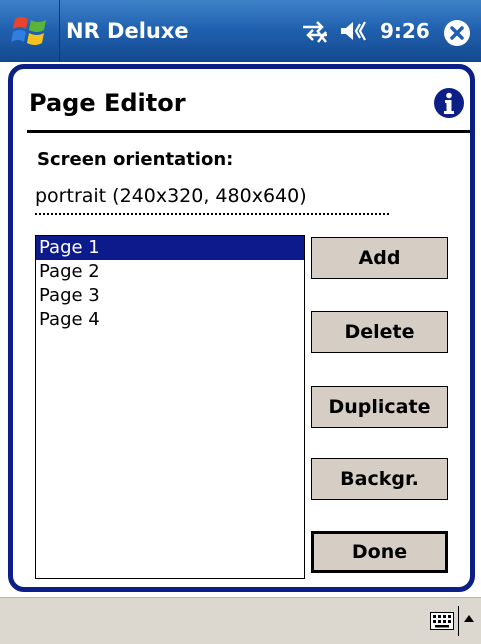 Image resolution: width=481 pixels, height=644 pixels. What do you see at coordinates (107, 103) in the screenshot?
I see `page-title: Page Editor` at bounding box center [107, 103].